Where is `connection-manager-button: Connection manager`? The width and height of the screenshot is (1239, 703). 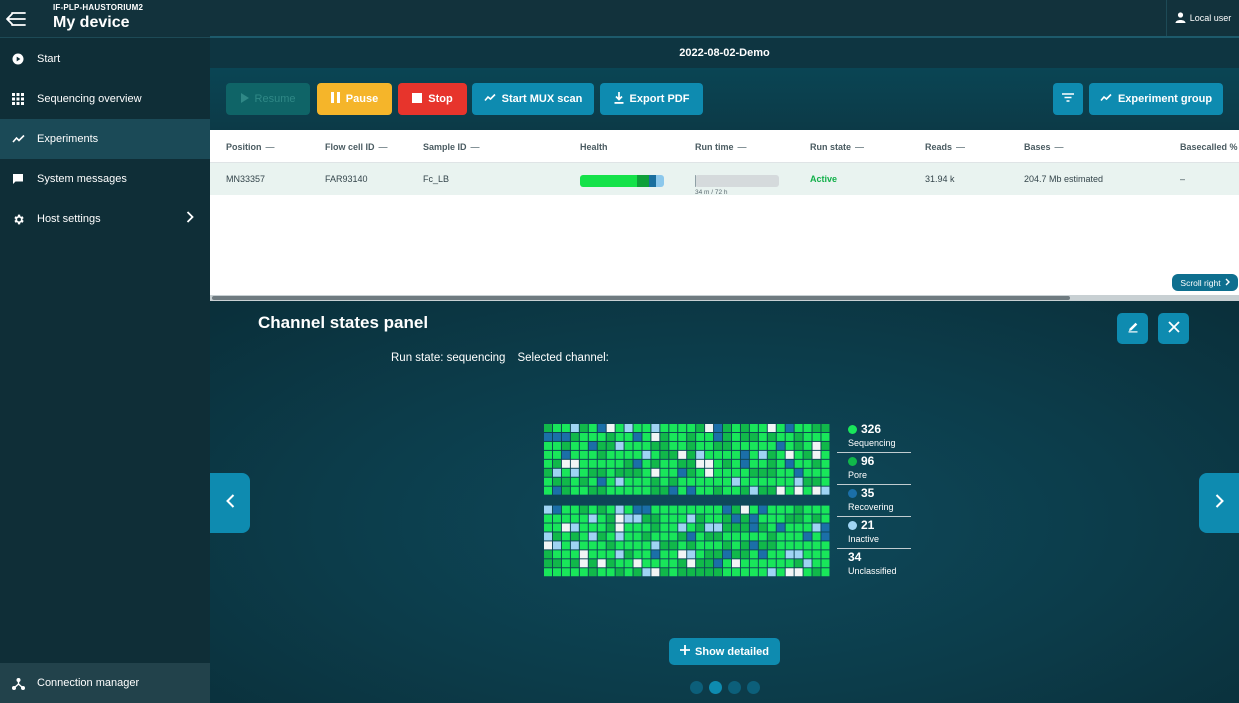 connection-manager-button: Connection manager is located at coordinates (105, 683).